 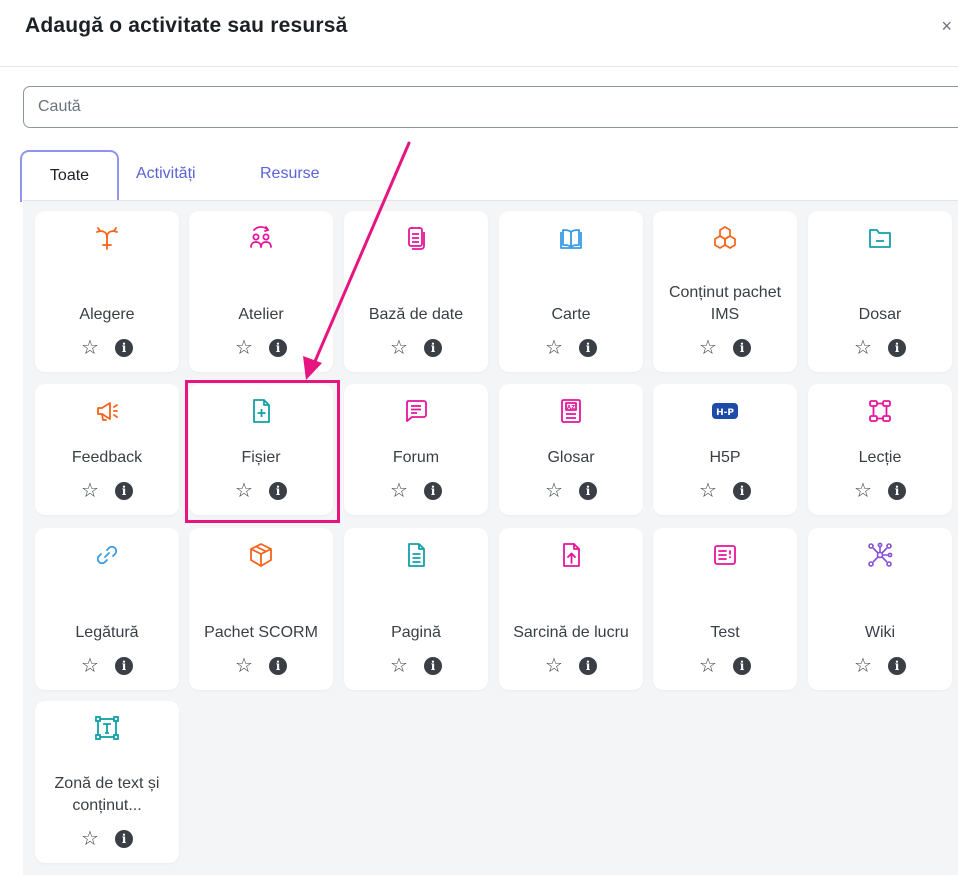 I want to click on tab-resources: Resurse, so click(x=290, y=176).